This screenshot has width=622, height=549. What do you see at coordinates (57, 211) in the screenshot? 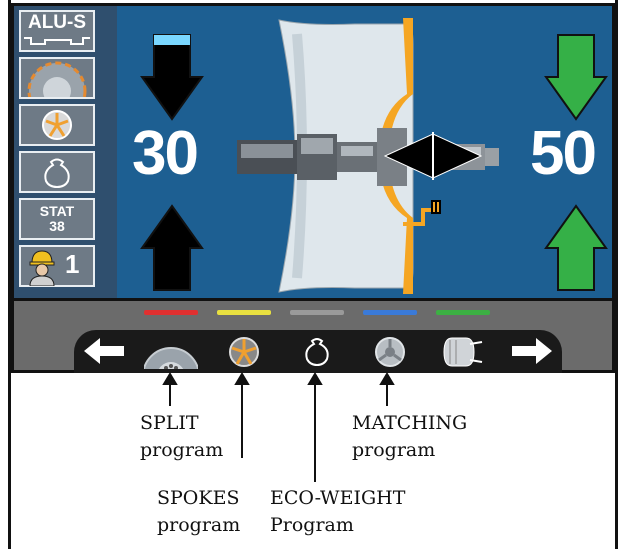
I see `stat-label: STAT` at bounding box center [57, 211].